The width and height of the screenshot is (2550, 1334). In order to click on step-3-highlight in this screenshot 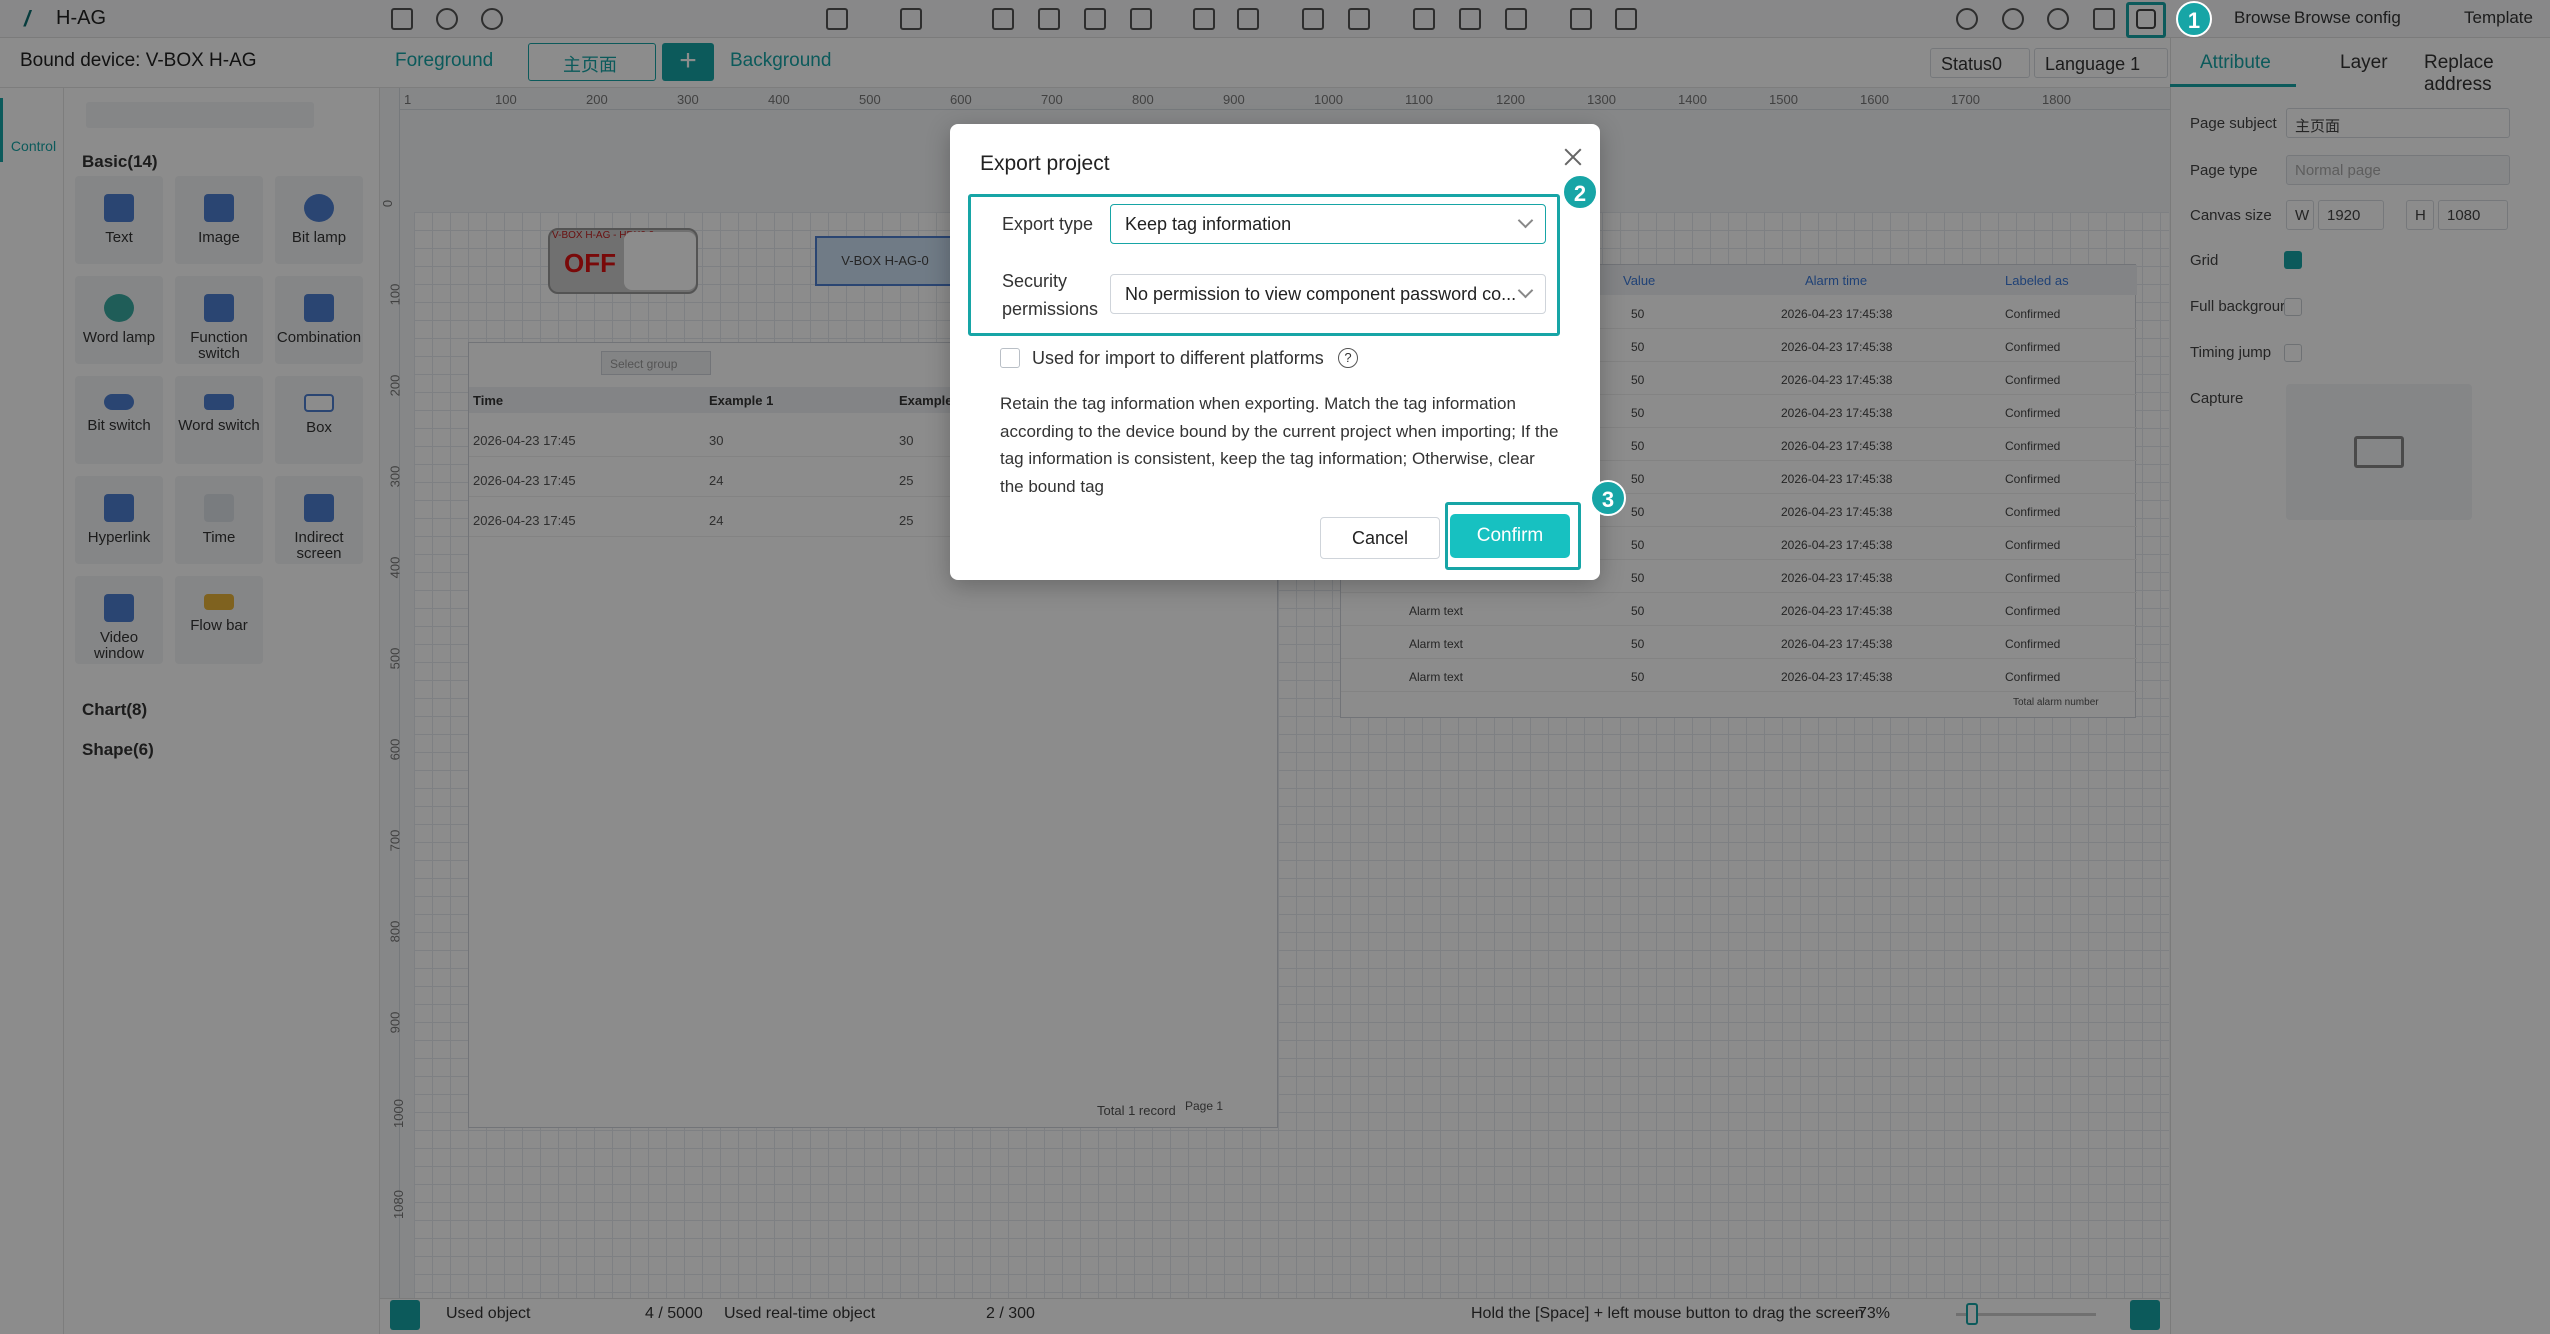, I will do `click(1513, 536)`.